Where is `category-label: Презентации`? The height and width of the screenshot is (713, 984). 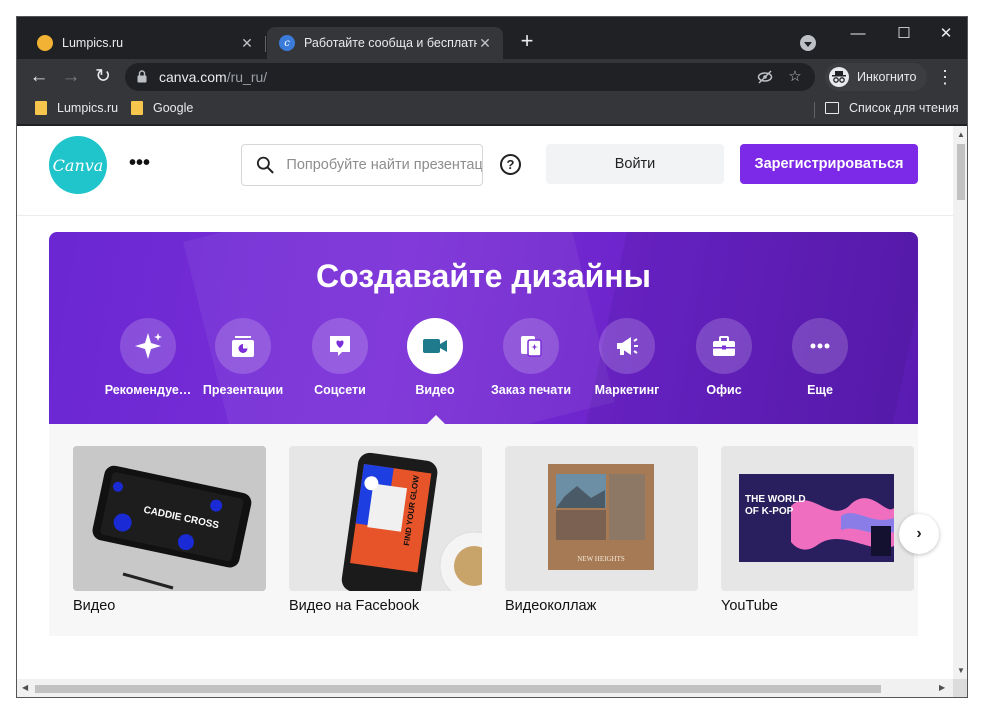 category-label: Презентации is located at coordinates (243, 390).